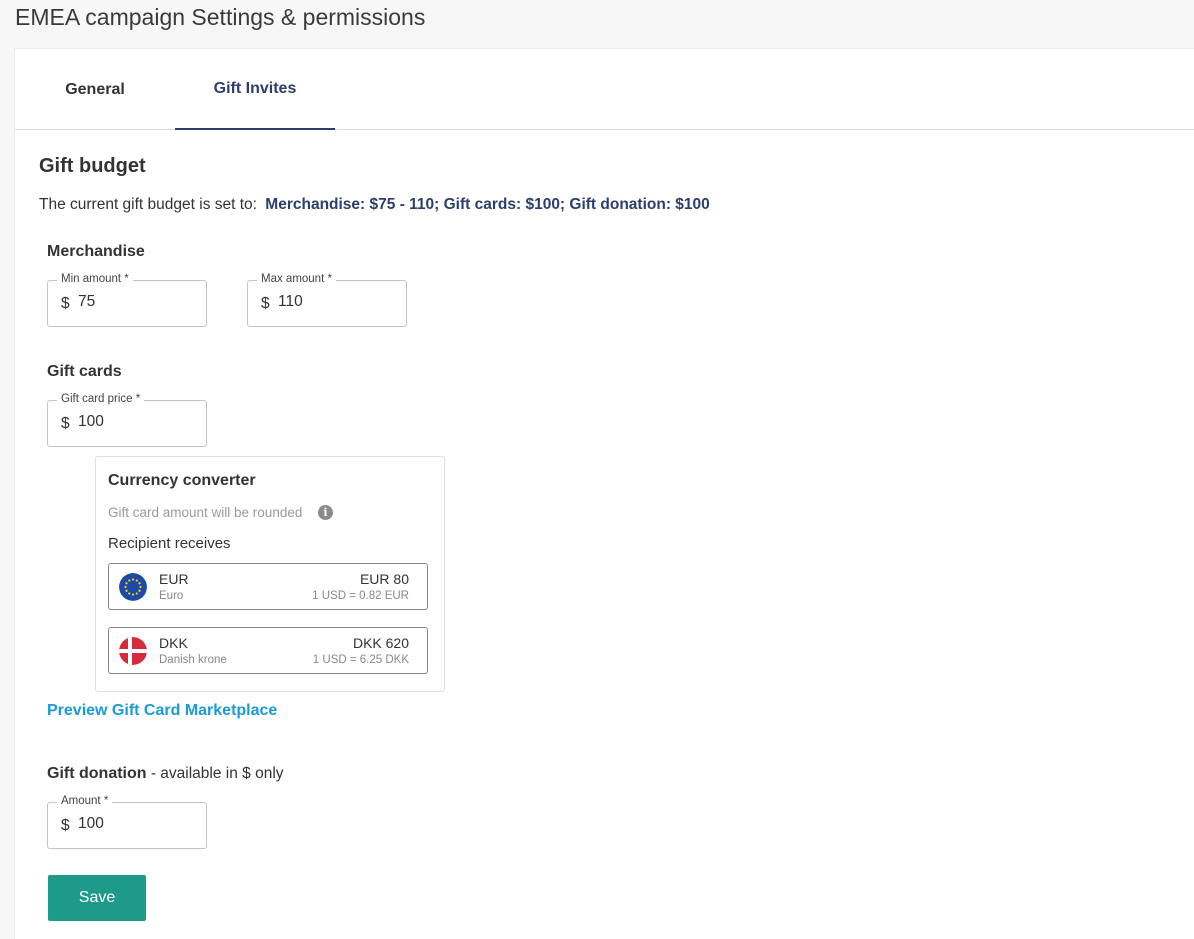 This screenshot has width=1194, height=939. Describe the element at coordinates (360, 660) in the screenshot. I see `exchange-rate: 1 USD = 6.25 DKK` at that location.